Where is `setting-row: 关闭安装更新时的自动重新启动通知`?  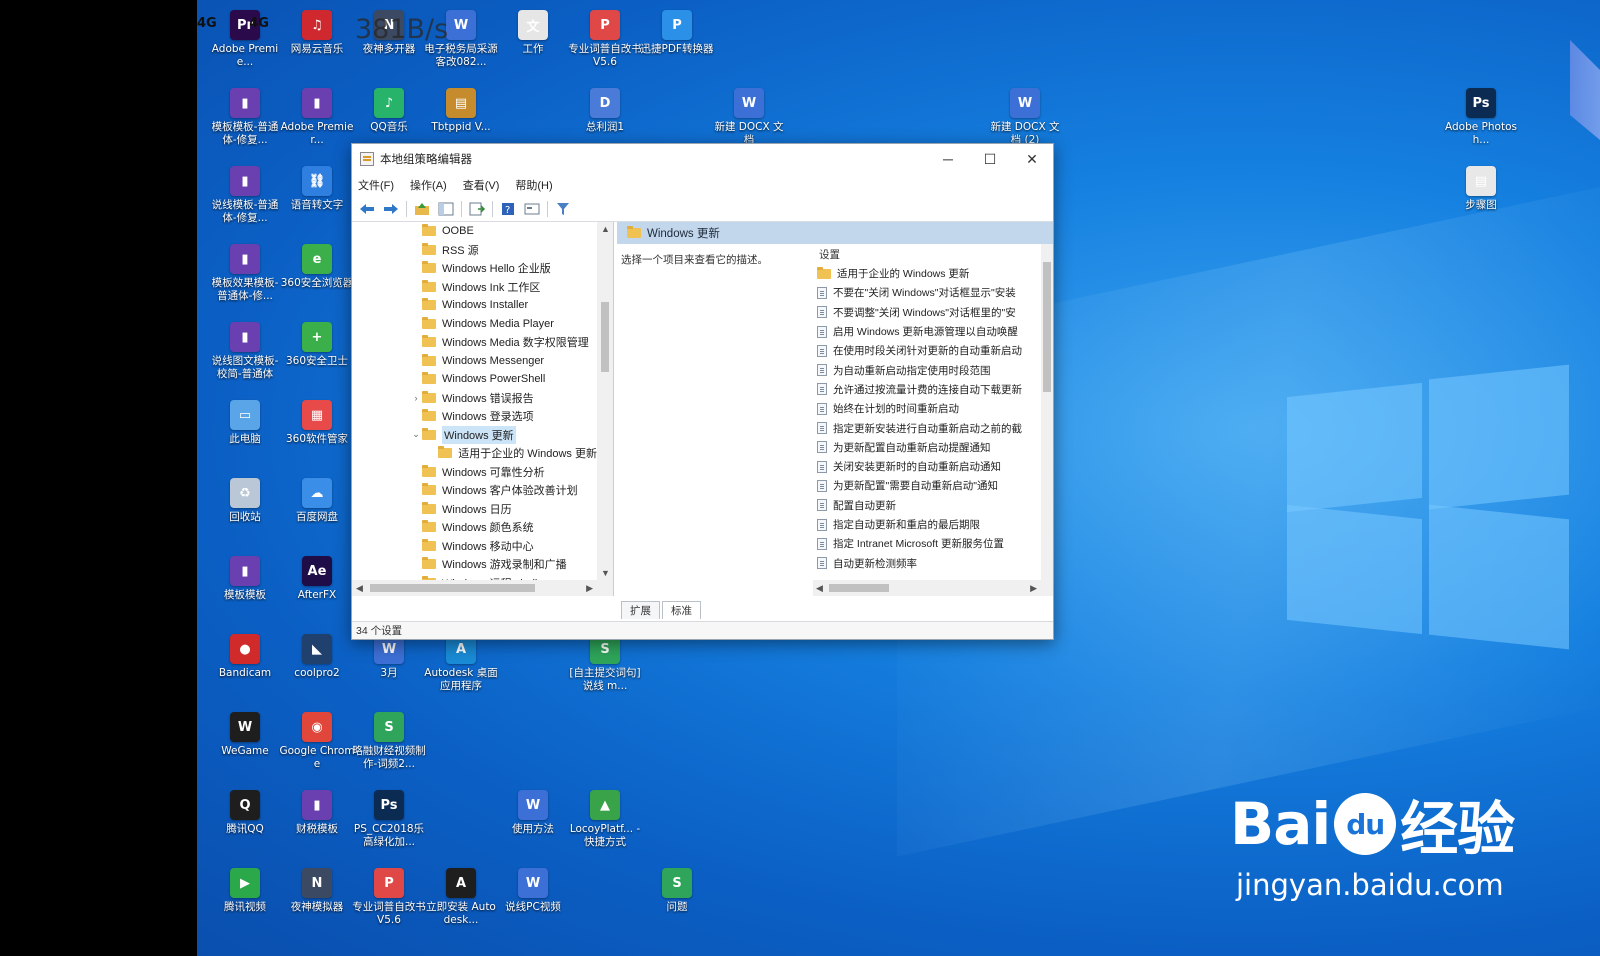
setting-row: 关闭安装更新时的自动重新启动通知 is located at coordinates (933, 466).